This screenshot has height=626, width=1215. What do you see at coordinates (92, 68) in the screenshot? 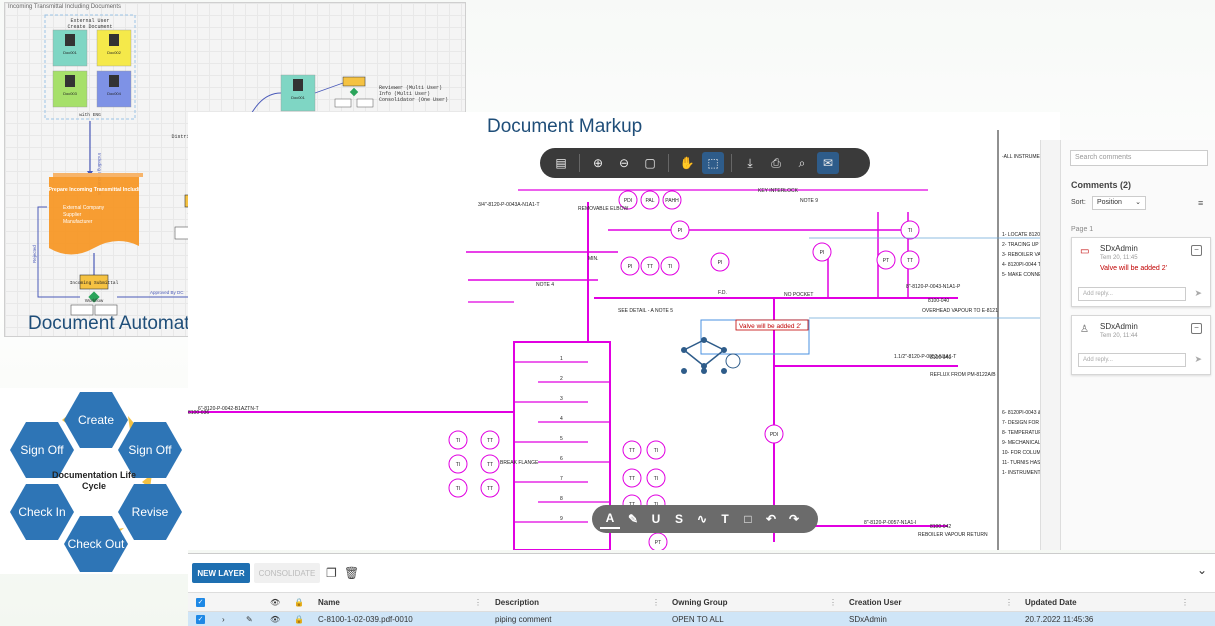
I see `source-doc-tiles: Doc001 Doc002 Doc003 Doc004` at bounding box center [92, 68].